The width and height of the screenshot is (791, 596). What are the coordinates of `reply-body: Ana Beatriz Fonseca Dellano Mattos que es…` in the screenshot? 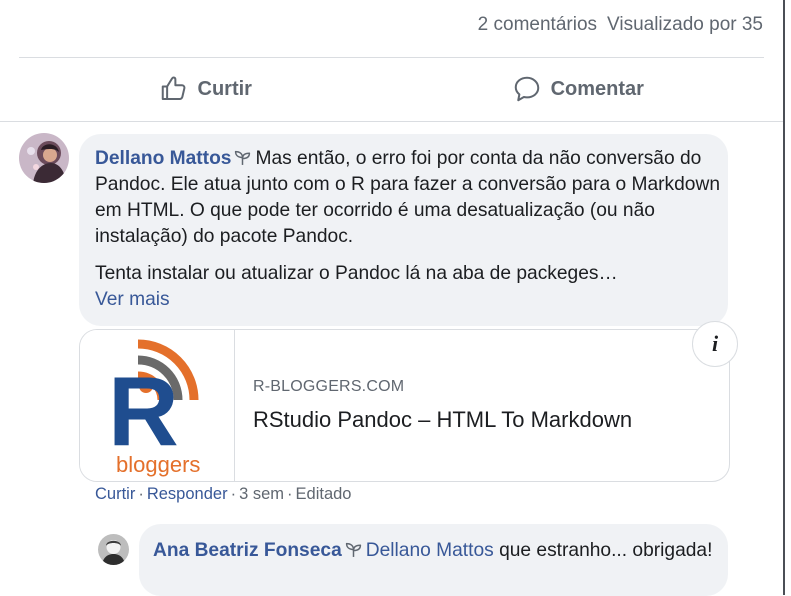 It's located at (435, 551).